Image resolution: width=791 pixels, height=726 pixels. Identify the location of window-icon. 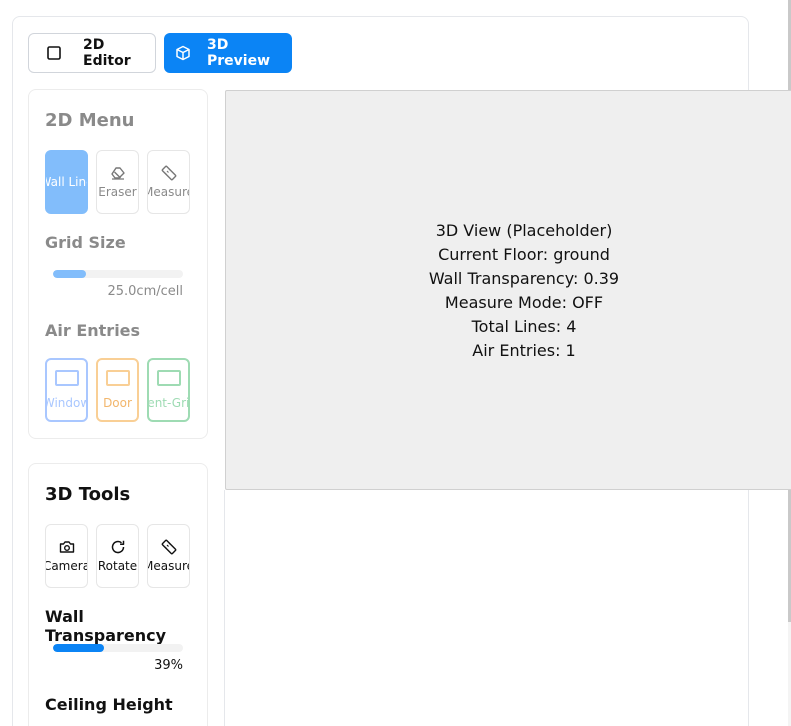
(66, 378).